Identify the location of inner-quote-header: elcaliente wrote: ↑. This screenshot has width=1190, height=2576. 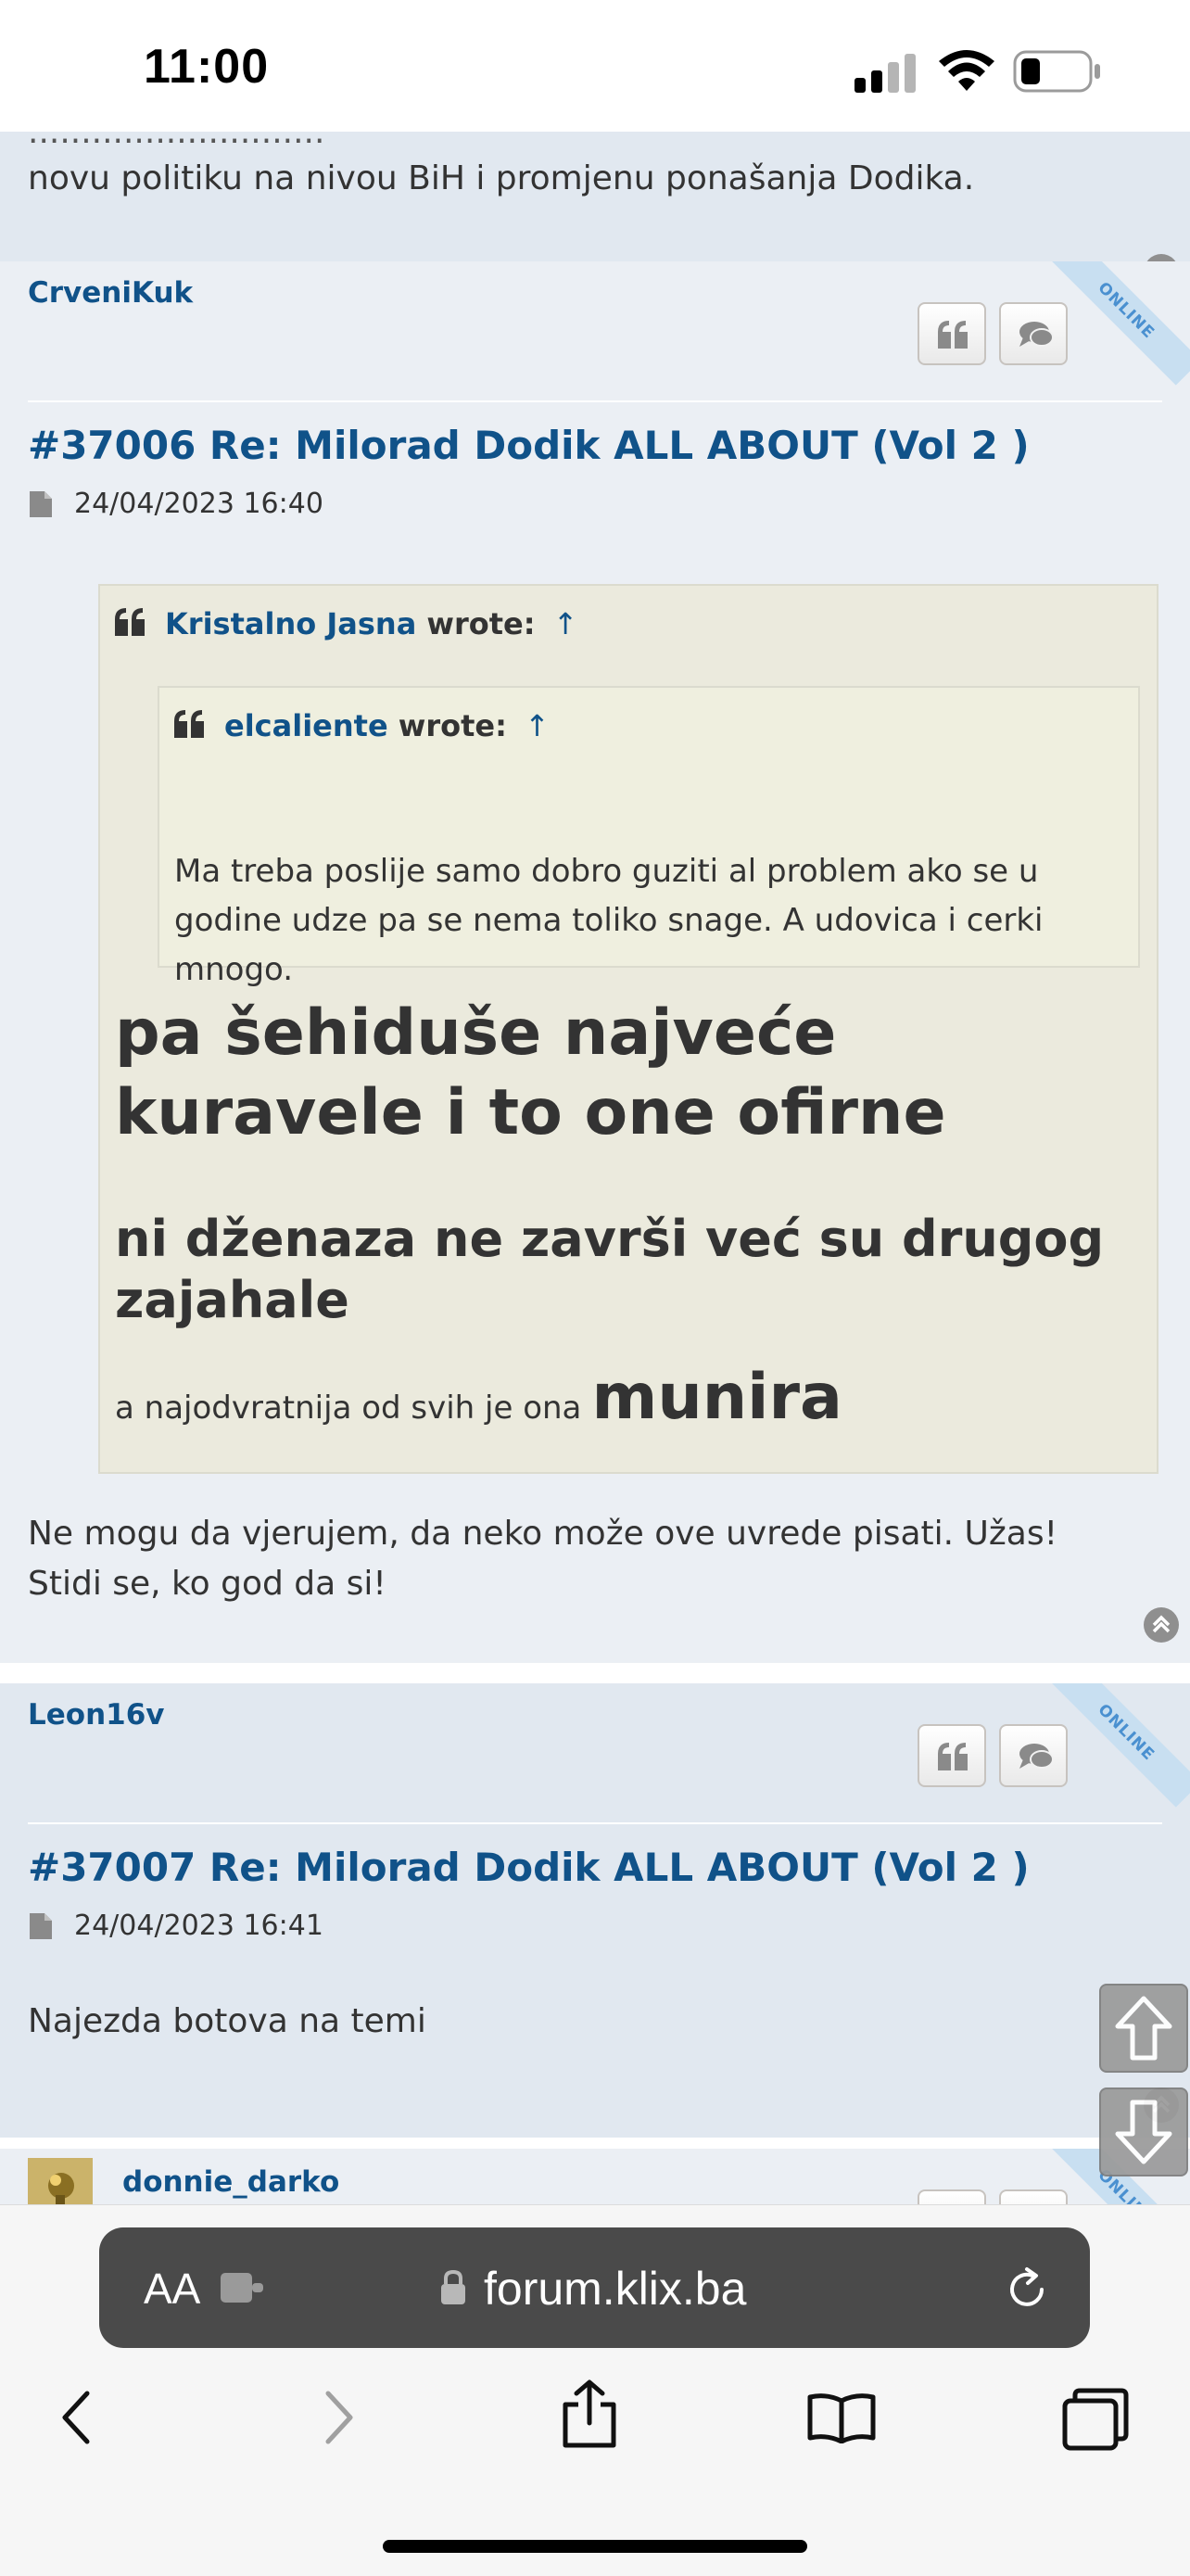
(387, 725).